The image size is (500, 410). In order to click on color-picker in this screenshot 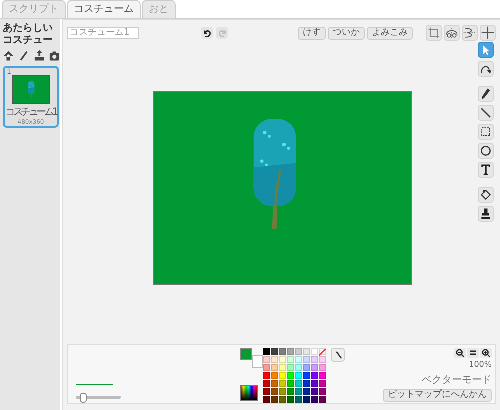, I will do `click(249, 393)`.